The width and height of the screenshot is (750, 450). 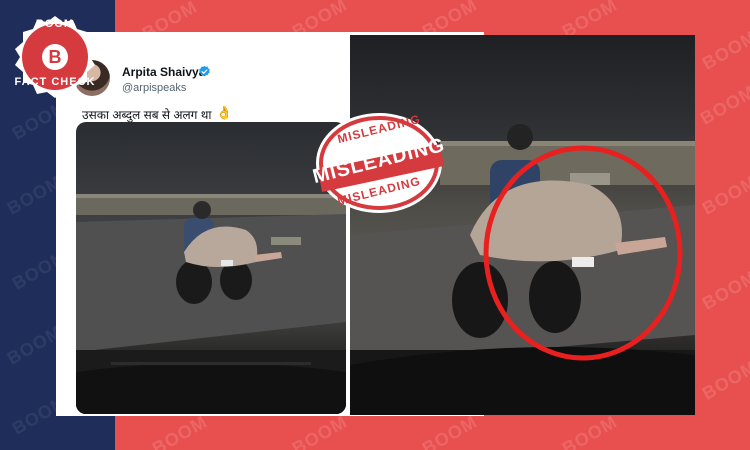 What do you see at coordinates (224, 112) in the screenshot?
I see `ok-hand-emoji: 👌` at bounding box center [224, 112].